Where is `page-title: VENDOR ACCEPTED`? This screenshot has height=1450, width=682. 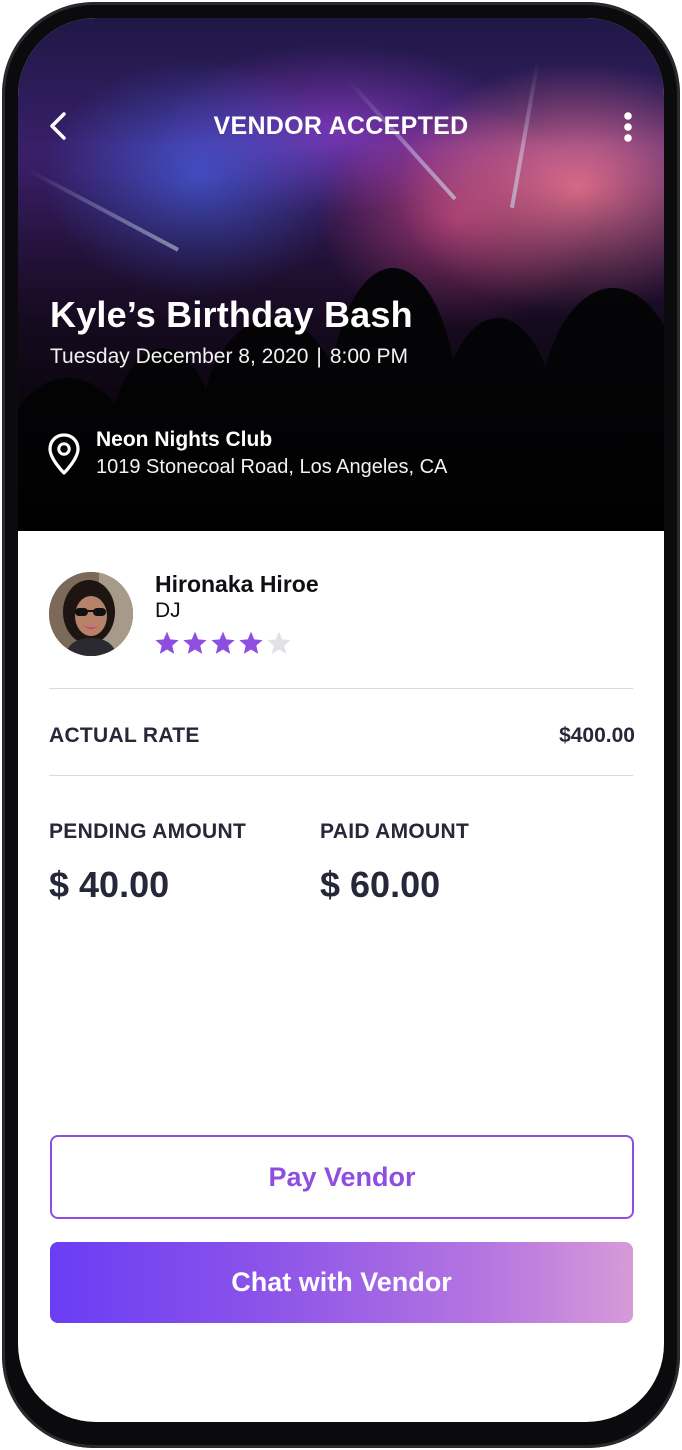
page-title: VENDOR ACCEPTED is located at coordinates (341, 126).